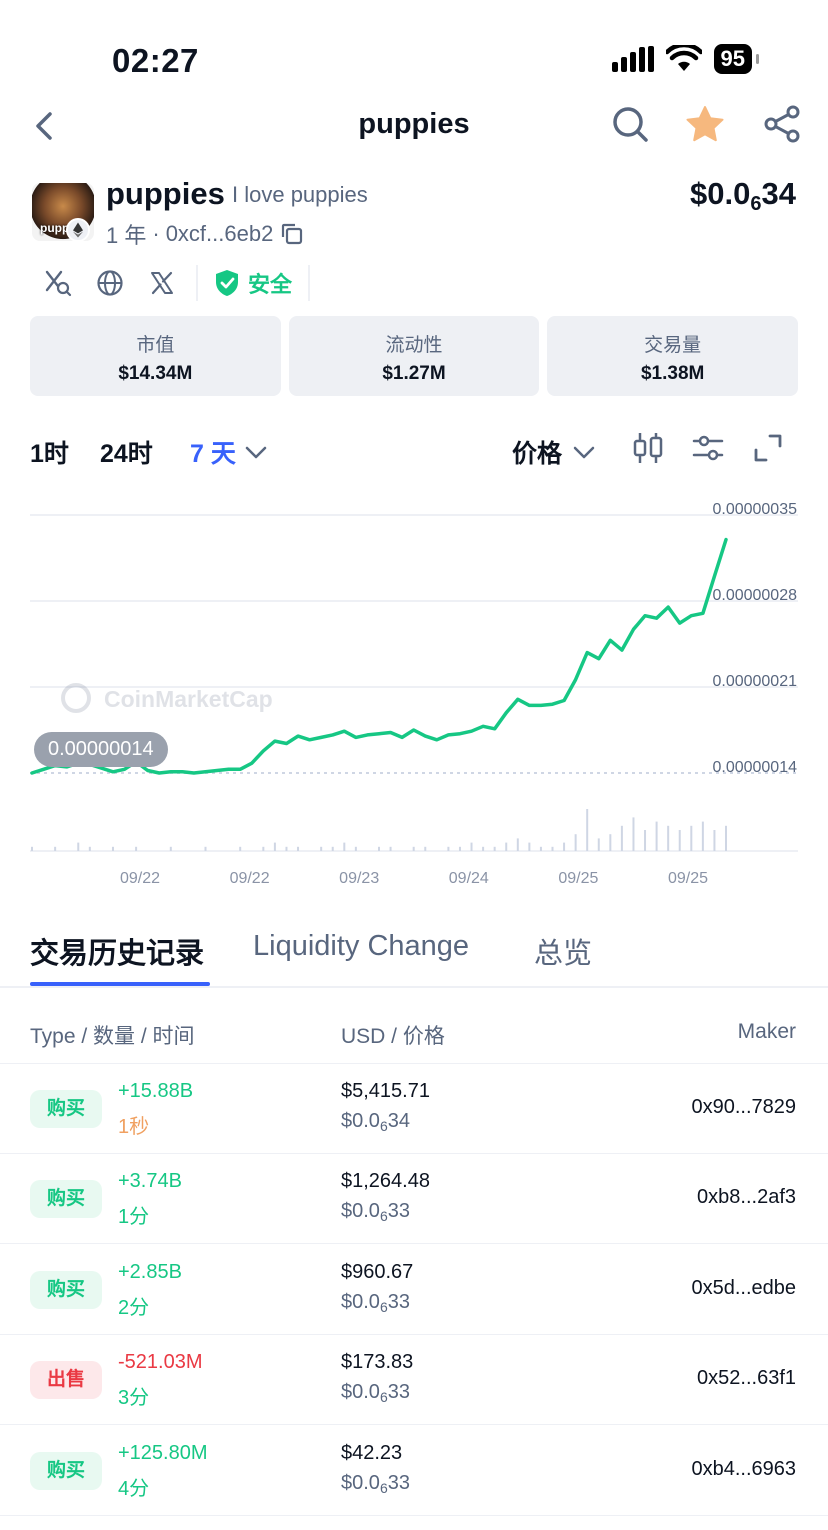 This screenshot has height=1530, width=828. Describe the element at coordinates (648, 448) in the screenshot. I see `candlestick-icon` at that location.